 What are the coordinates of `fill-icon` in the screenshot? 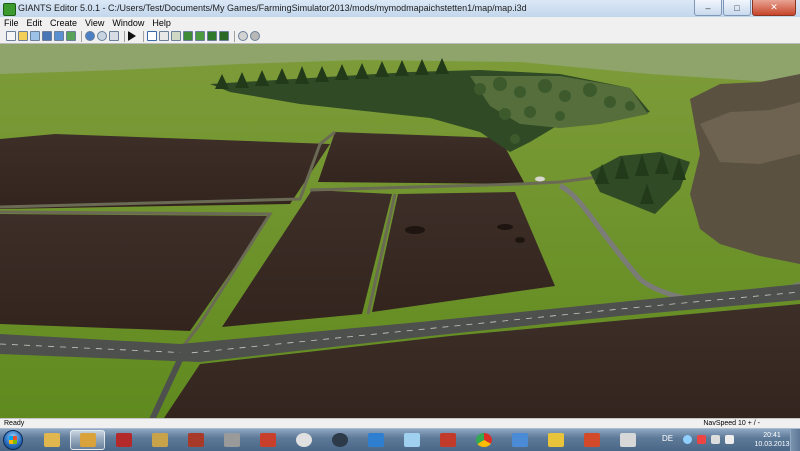 It's located at (243, 36).